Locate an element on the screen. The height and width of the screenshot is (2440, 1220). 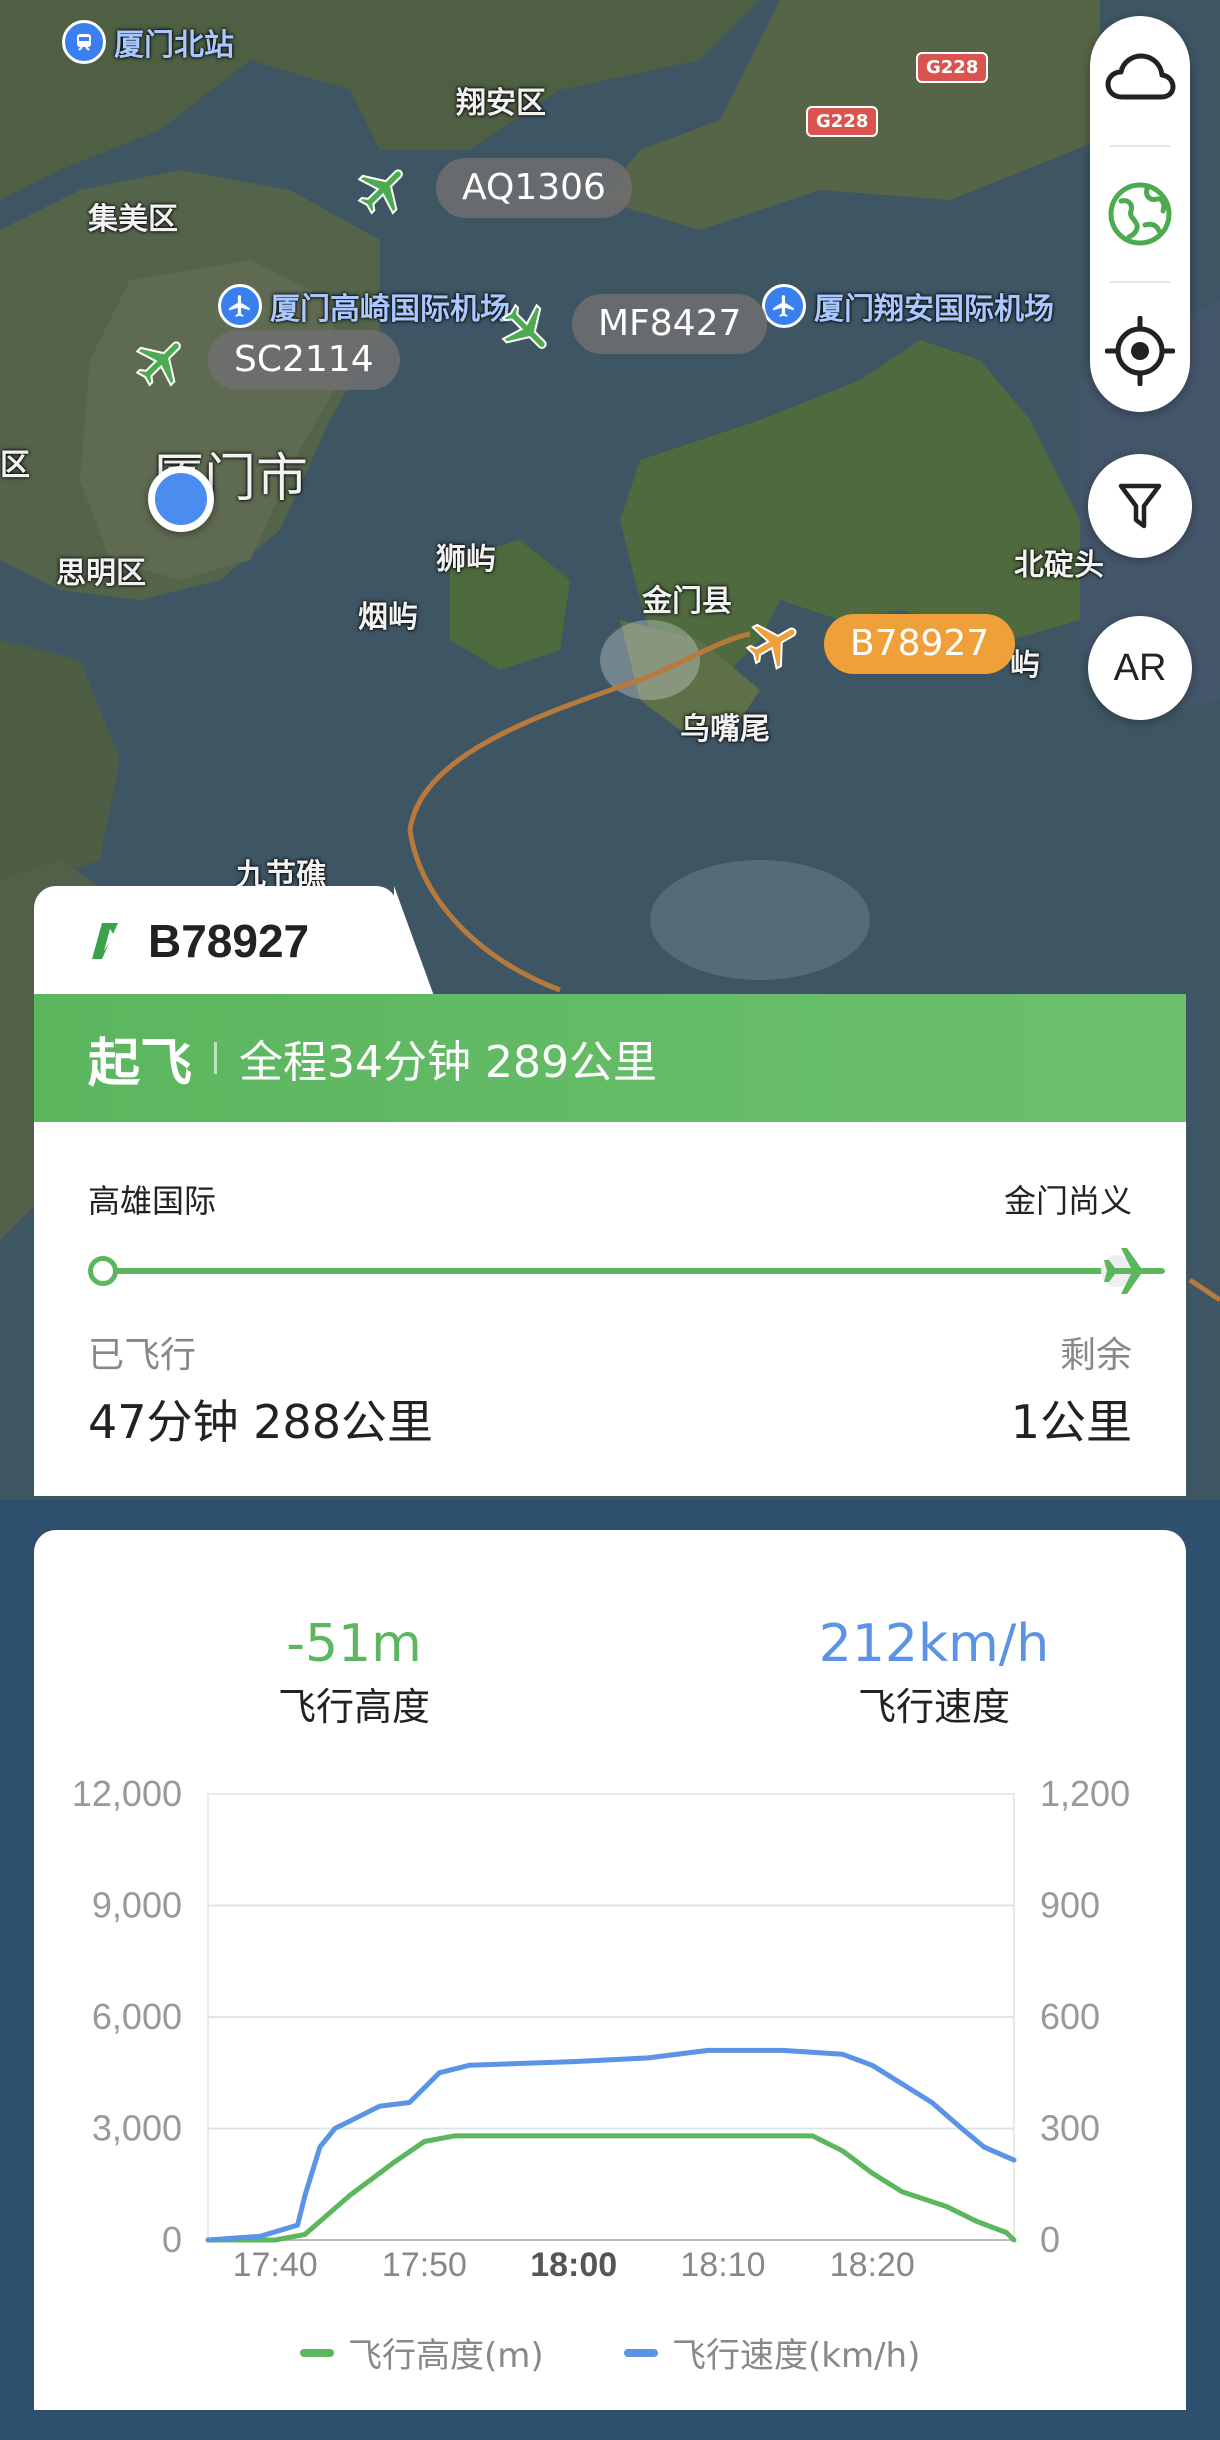
y-right-tick-label: 0 is located at coordinates (1050, 2239).